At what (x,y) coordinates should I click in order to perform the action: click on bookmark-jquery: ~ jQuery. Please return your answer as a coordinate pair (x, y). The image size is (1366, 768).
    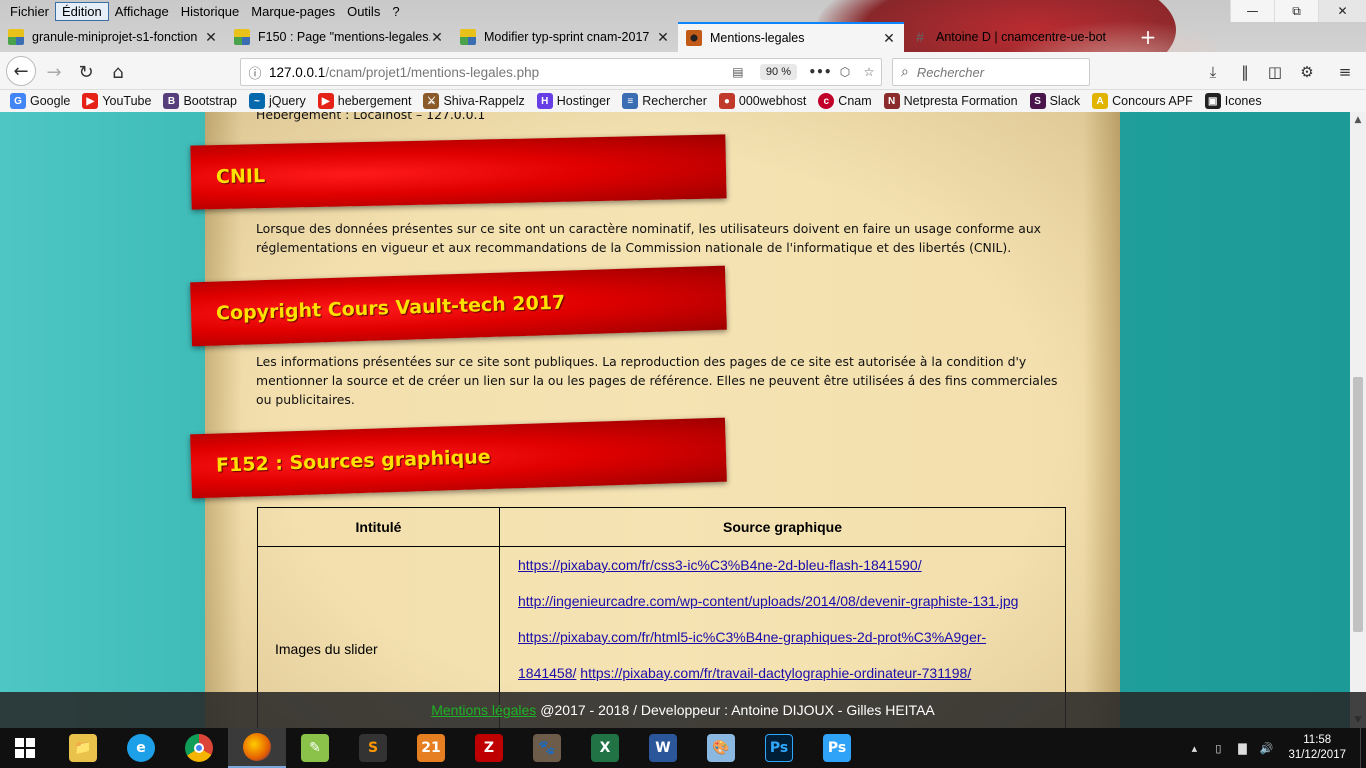
    Looking at the image, I should click on (277, 101).